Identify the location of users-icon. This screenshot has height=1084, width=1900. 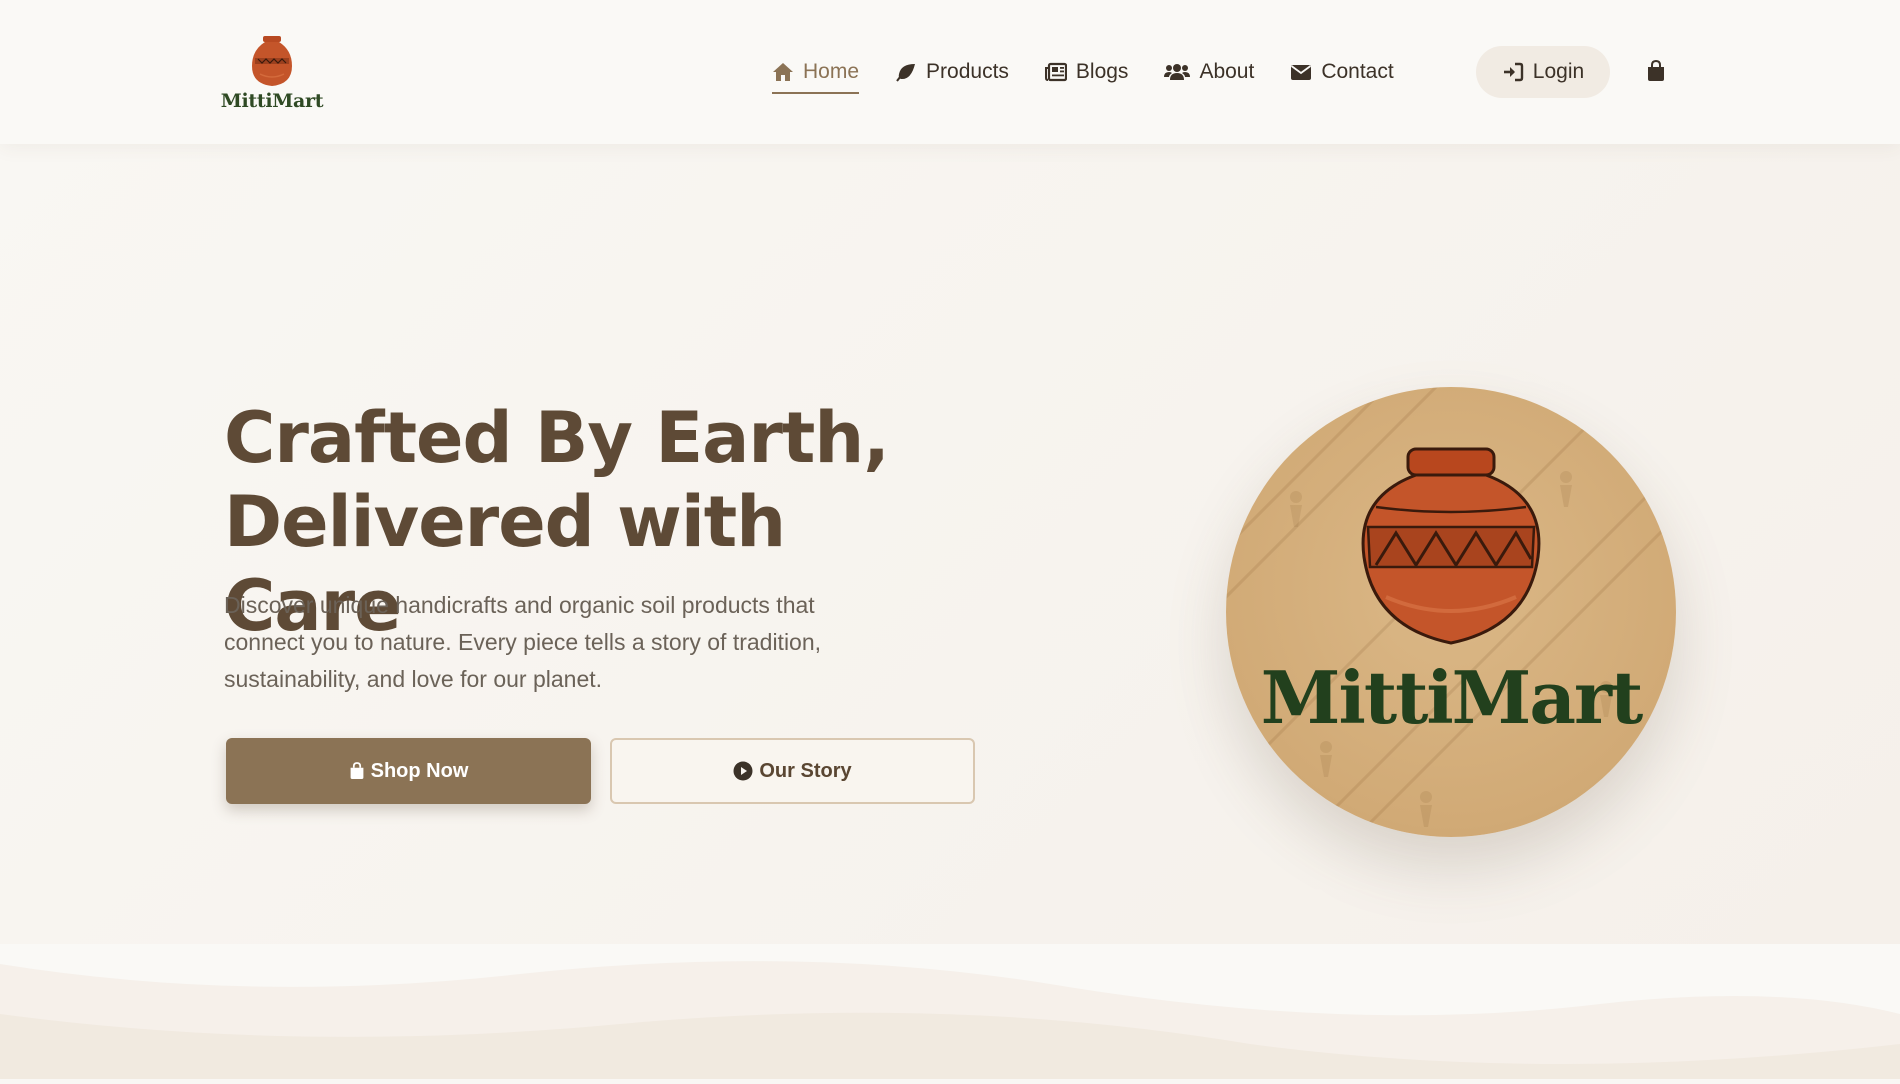
(1177, 72).